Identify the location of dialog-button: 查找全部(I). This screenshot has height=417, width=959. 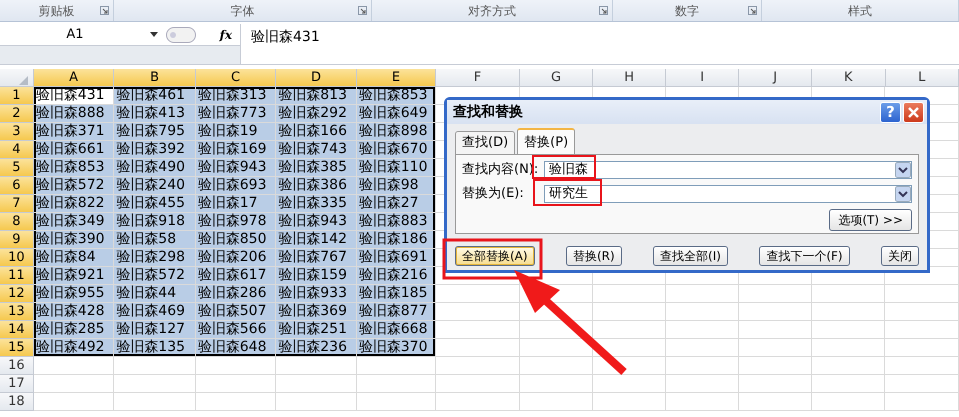
(690, 256).